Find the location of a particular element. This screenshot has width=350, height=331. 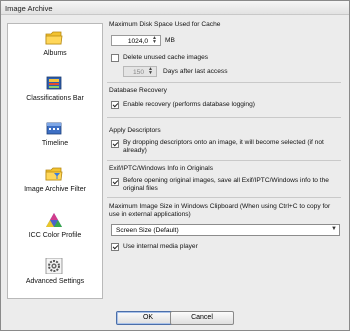

cache-section-title: Maximum Disk Space Used for Cache is located at coordinates (165, 24).